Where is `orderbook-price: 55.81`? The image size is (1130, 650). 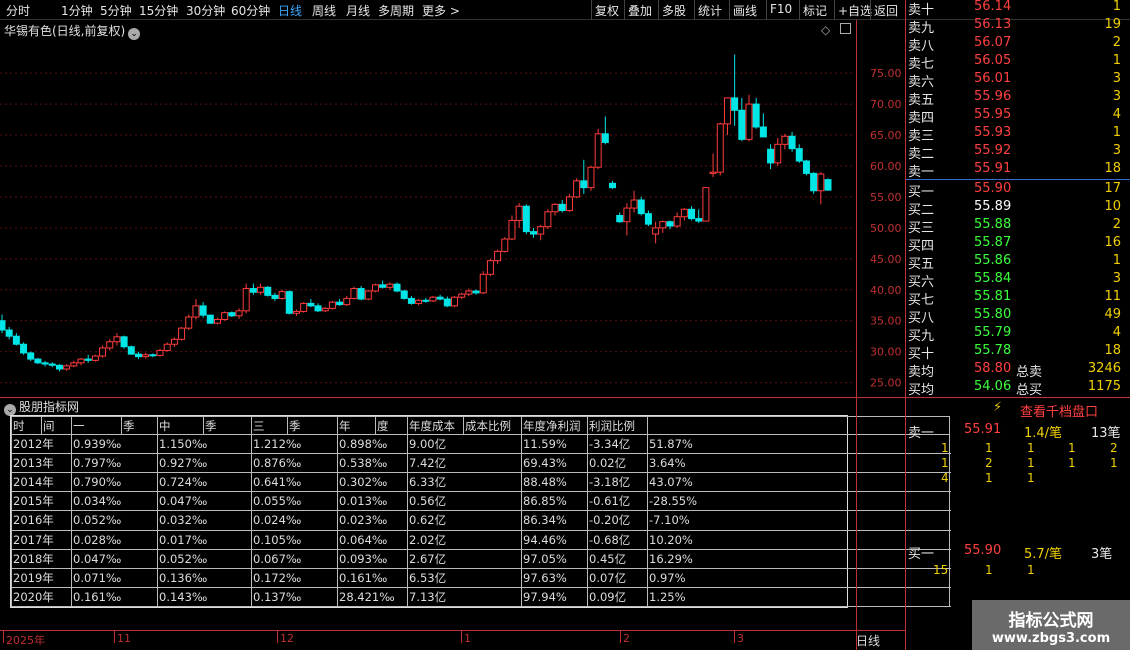
orderbook-price: 55.81 is located at coordinates (993, 296).